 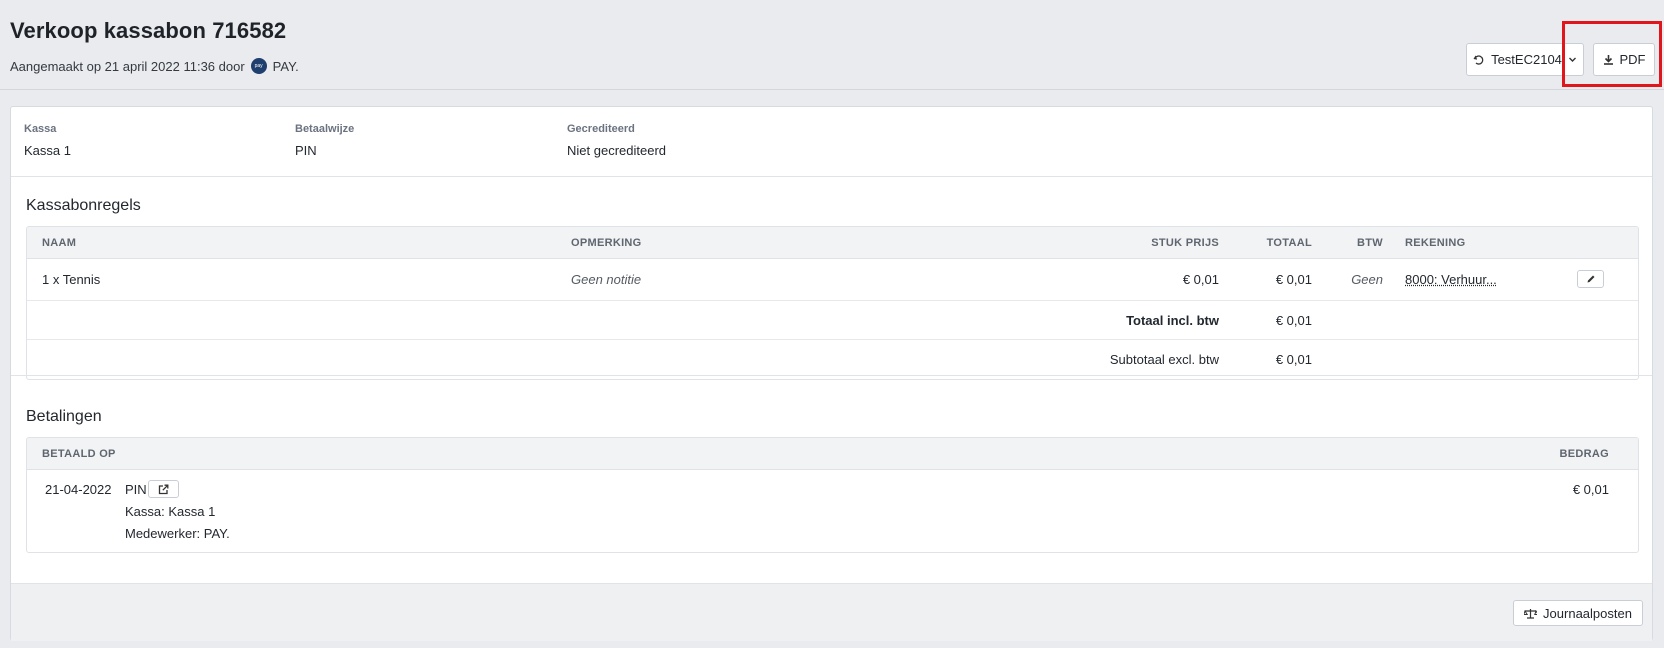 What do you see at coordinates (1435, 243) in the screenshot?
I see `col-rekening: REKENING` at bounding box center [1435, 243].